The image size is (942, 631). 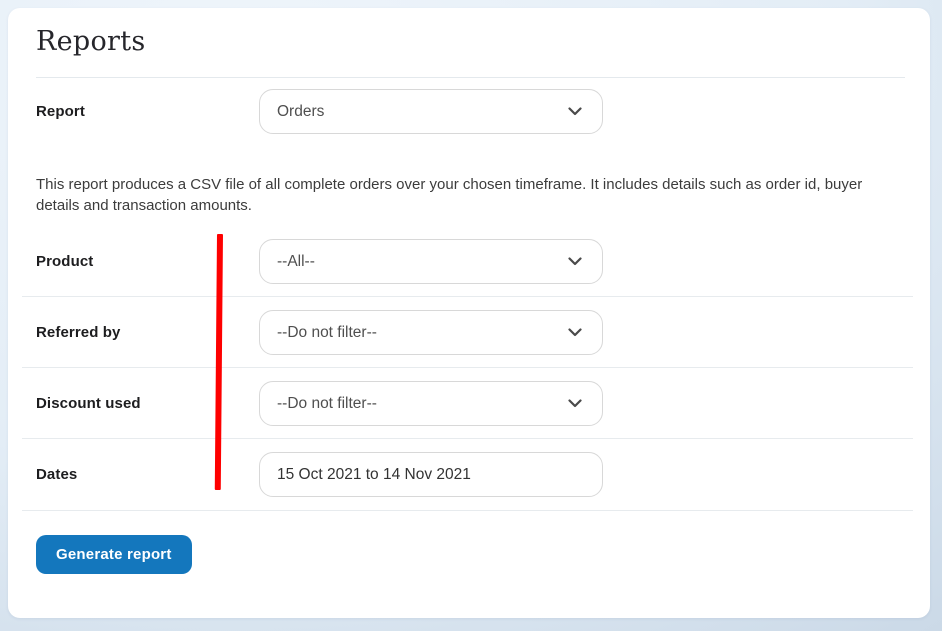 What do you see at coordinates (327, 403) in the screenshot?
I see `discount-used-select-value: --Do not filter--` at bounding box center [327, 403].